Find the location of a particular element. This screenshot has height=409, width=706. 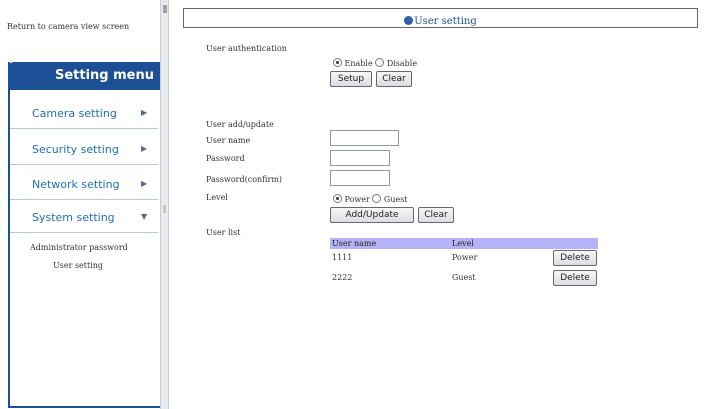

chevron-down-icon: ▼ is located at coordinates (144, 216).